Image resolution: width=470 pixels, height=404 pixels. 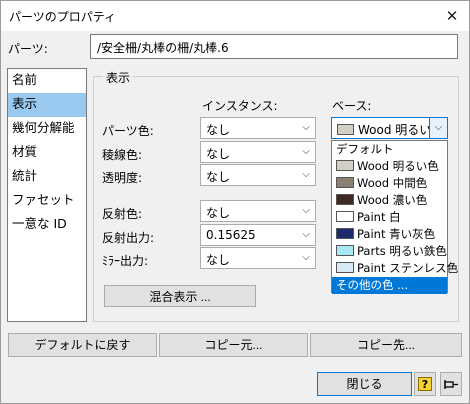 What do you see at coordinates (258, 258) in the screenshot?
I see `mirror-output-instance-select: なし ⌵` at bounding box center [258, 258].